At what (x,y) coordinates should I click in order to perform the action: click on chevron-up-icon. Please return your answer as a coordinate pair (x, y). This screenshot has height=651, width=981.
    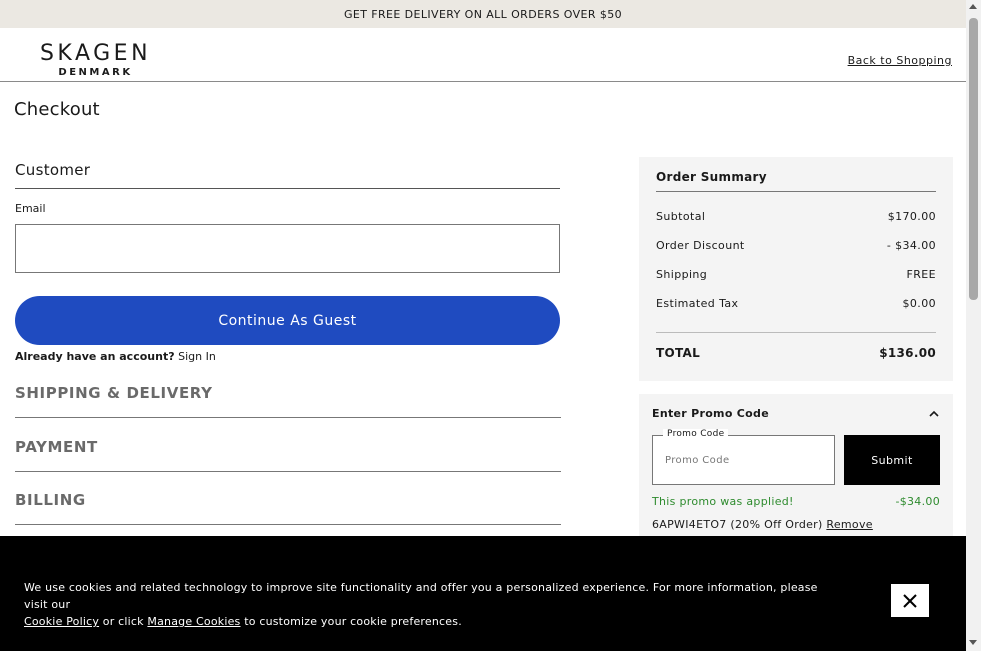
    Looking at the image, I should click on (934, 414).